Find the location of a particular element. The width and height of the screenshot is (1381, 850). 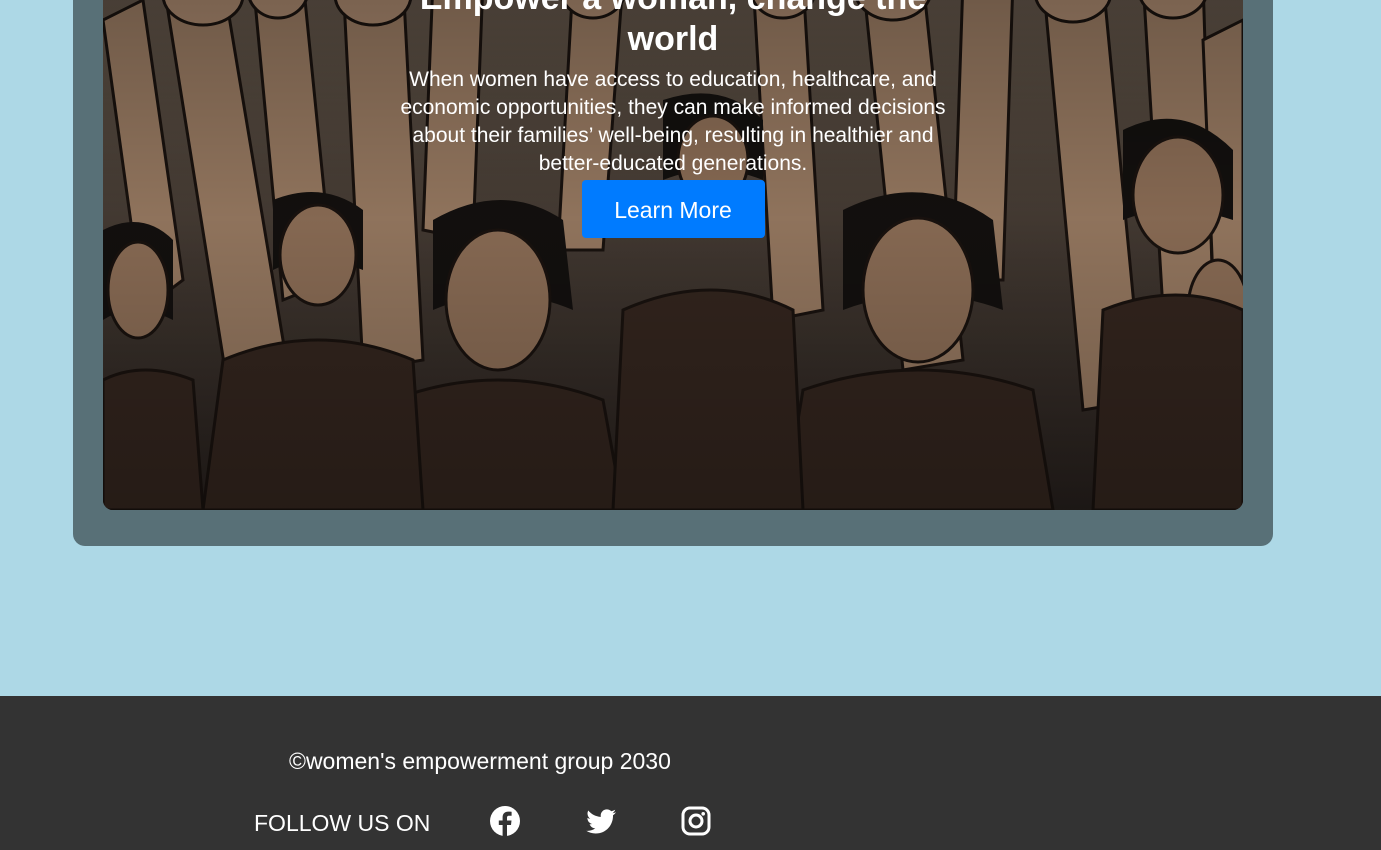

learn-more-button: Learn More is located at coordinates (673, 209).